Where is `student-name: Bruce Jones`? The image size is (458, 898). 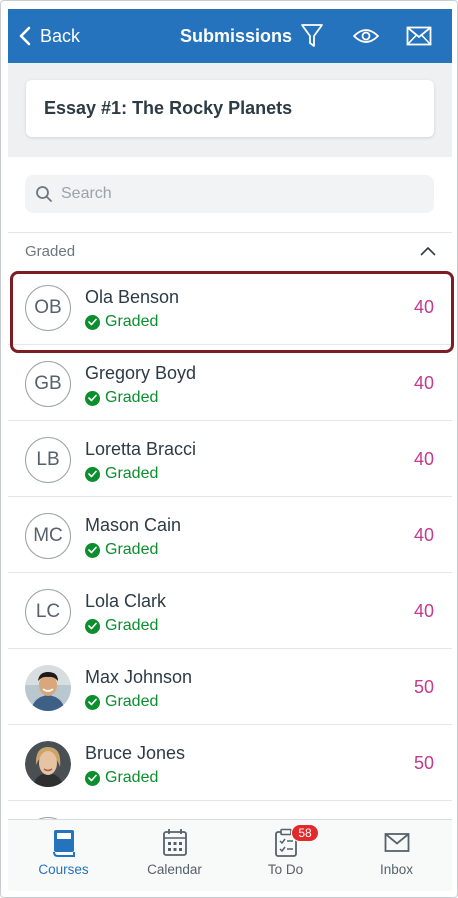
student-name: Bruce Jones is located at coordinates (135, 753).